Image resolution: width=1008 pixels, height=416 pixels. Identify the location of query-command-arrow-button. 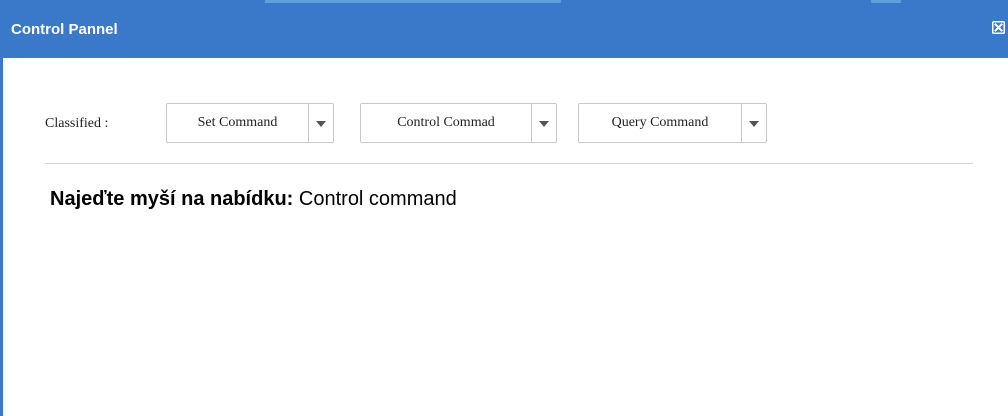
(753, 123).